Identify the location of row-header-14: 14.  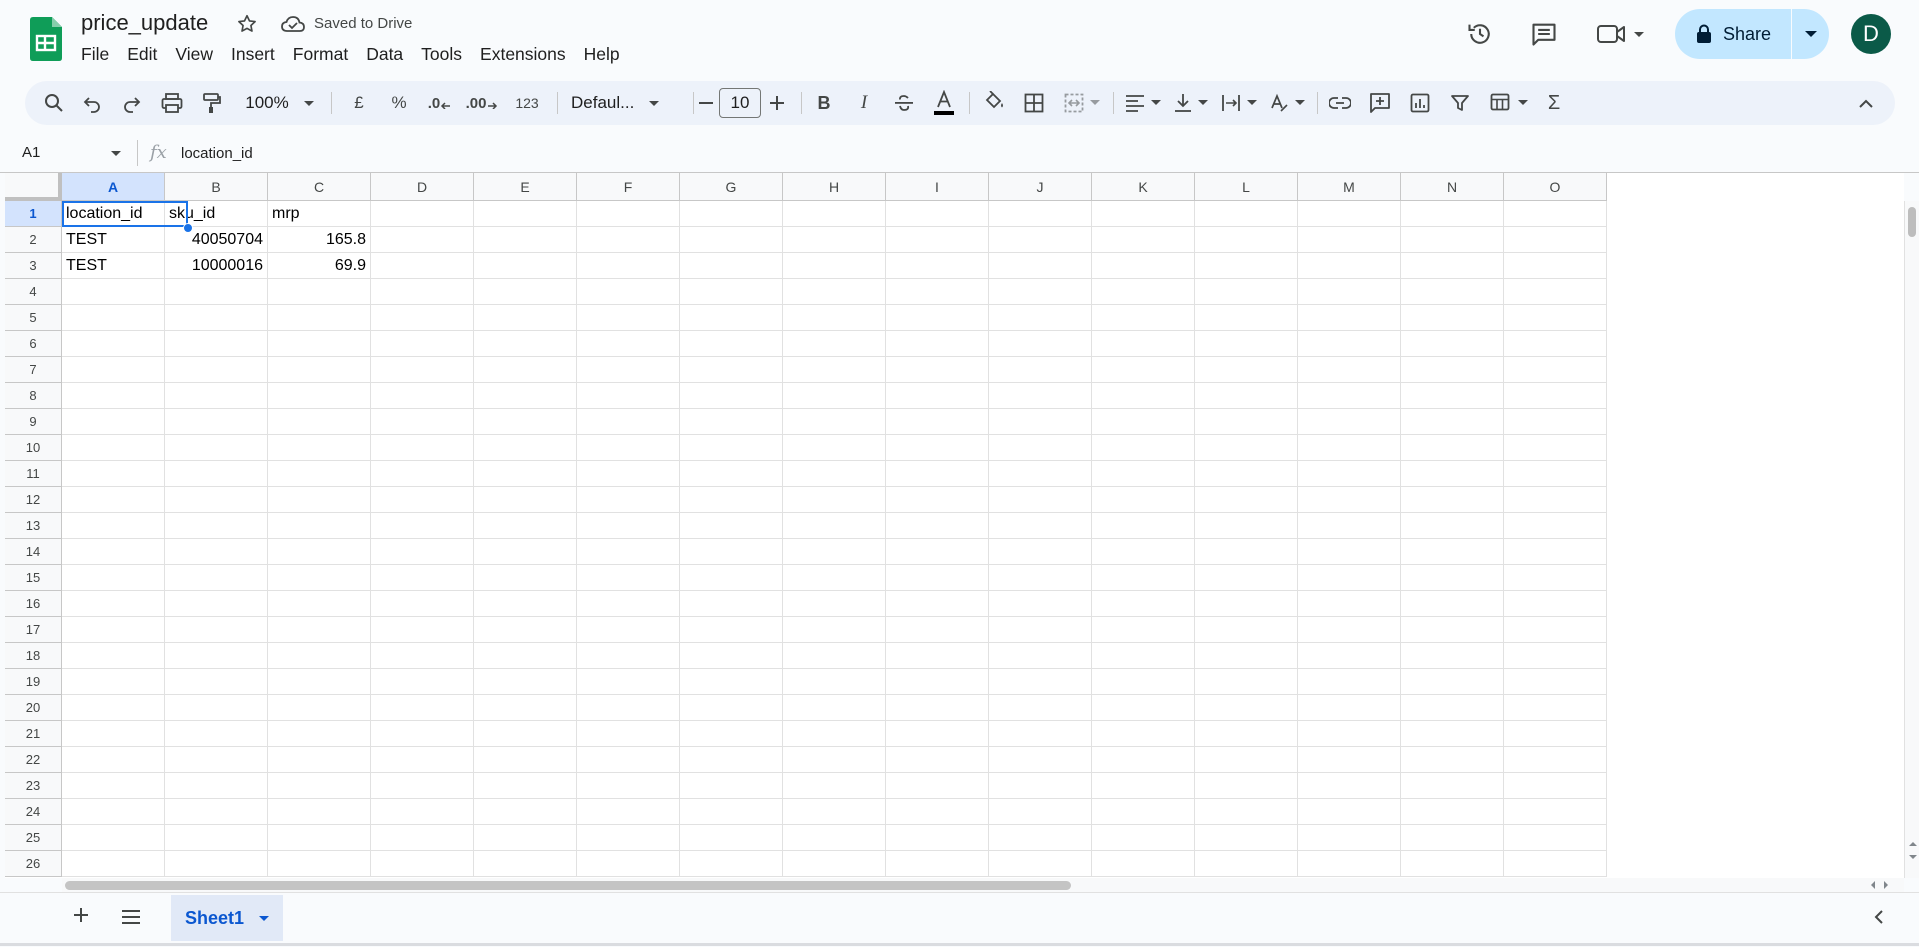
(33, 552).